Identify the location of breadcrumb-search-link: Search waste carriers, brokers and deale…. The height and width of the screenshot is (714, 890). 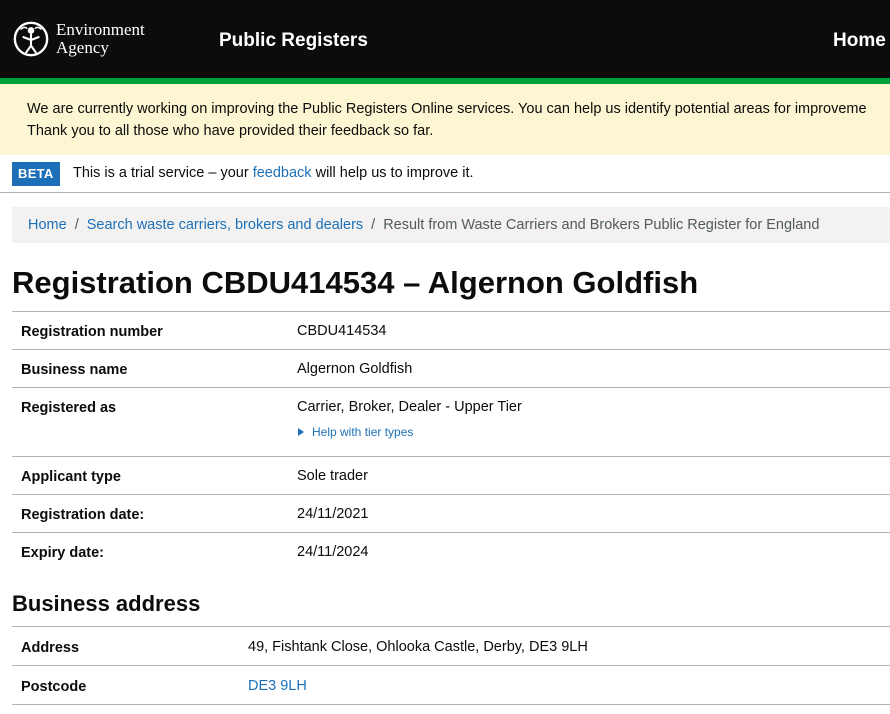
(225, 225).